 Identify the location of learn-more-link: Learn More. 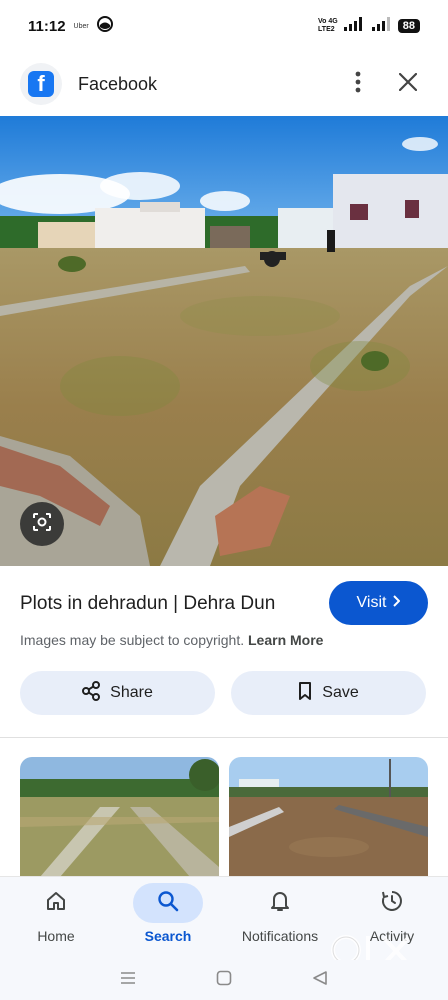
(285, 640).